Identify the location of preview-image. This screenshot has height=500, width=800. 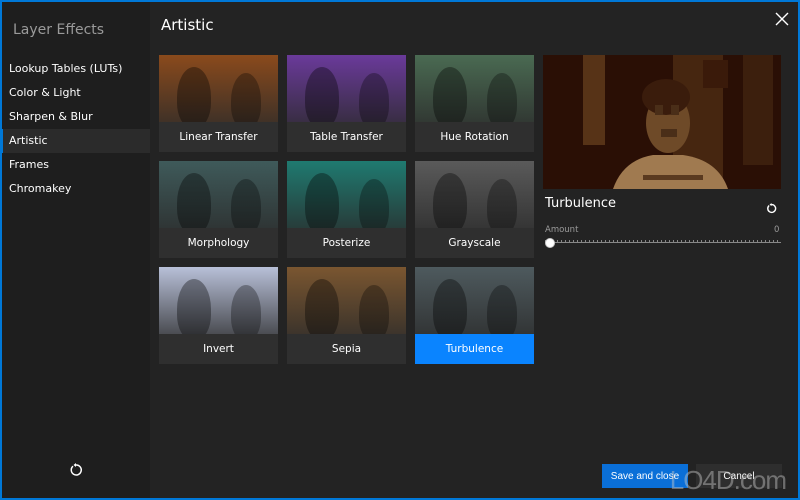
(662, 122).